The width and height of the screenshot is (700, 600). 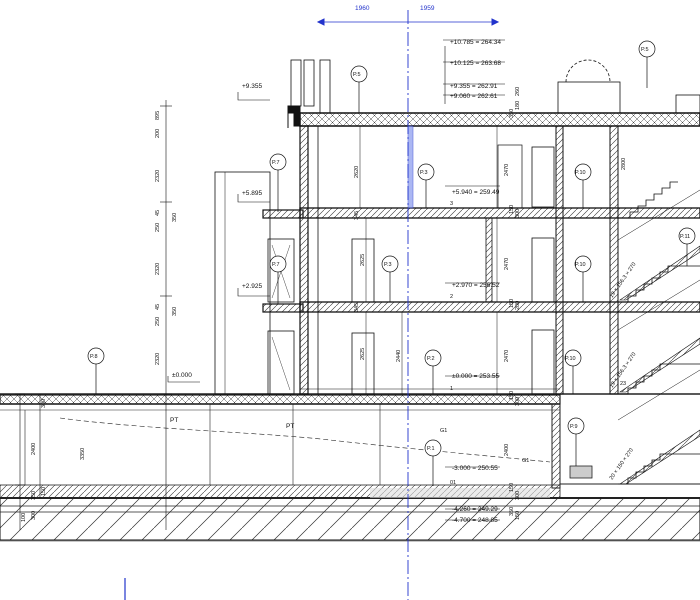 What do you see at coordinates (623, 384) in the screenshot?
I see `floor-mark-23: 23` at bounding box center [623, 384].